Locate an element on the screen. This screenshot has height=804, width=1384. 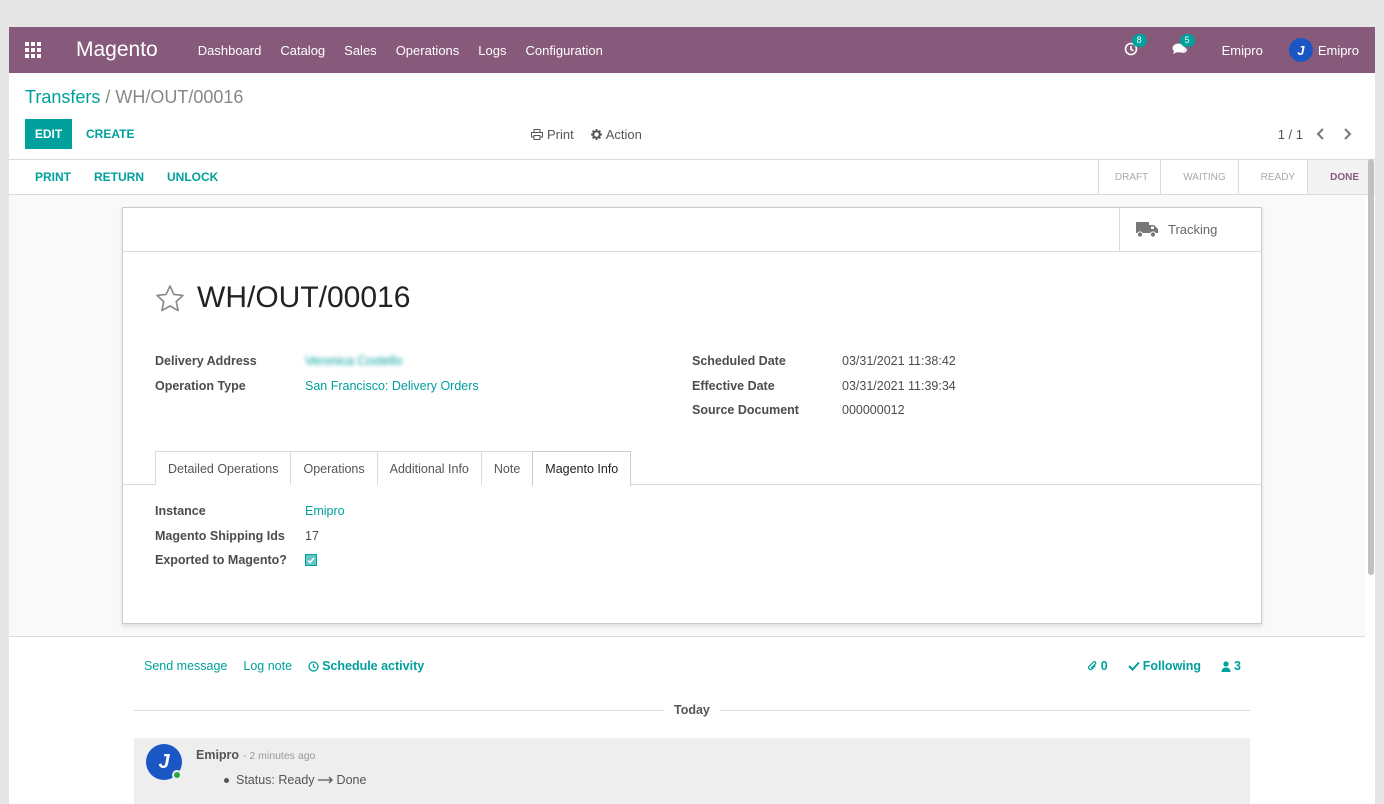
stage-waiting: WAITING is located at coordinates (1198, 177).